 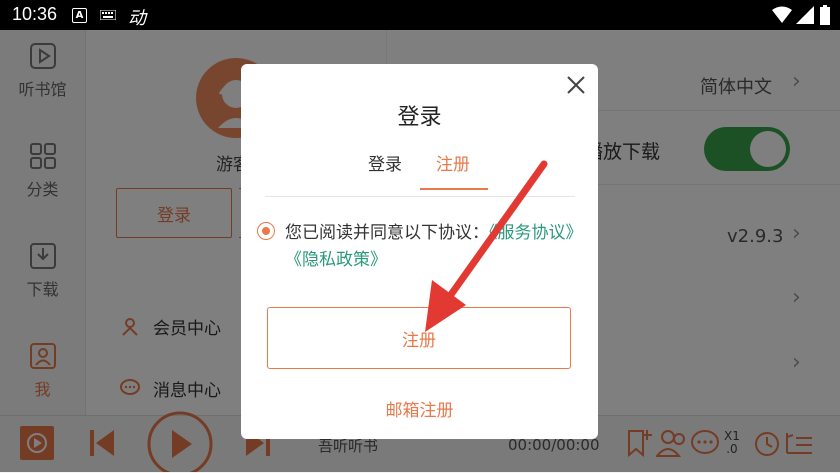 I want to click on battery-icon, so click(x=825, y=15).